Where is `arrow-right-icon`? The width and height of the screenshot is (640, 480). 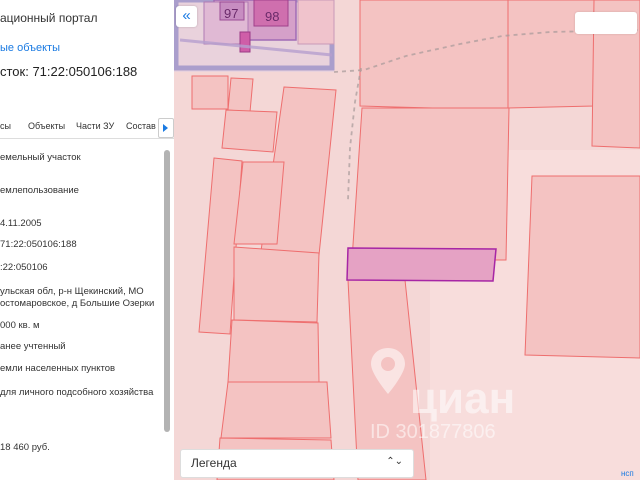 arrow-right-icon is located at coordinates (165, 128).